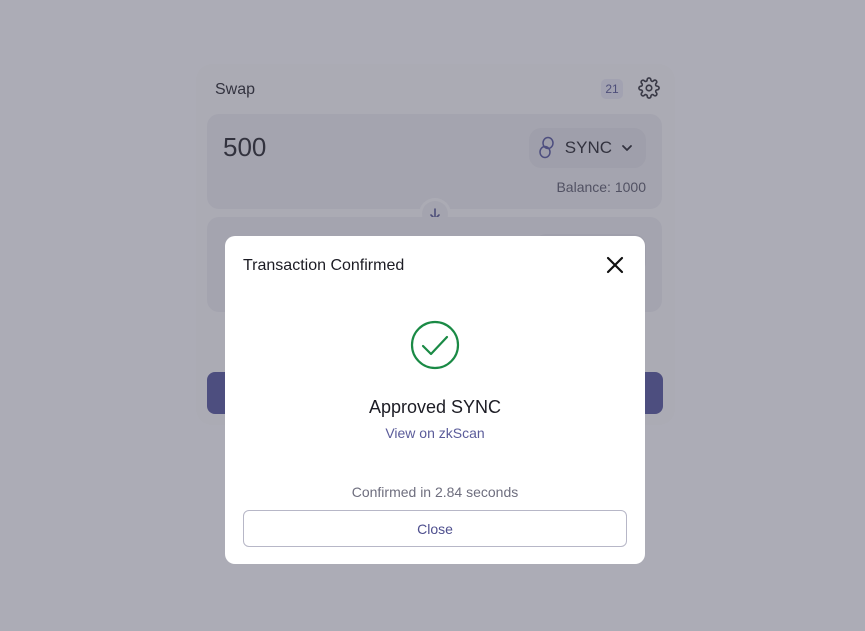  I want to click on modal-title: Transaction Confirmed, so click(324, 265).